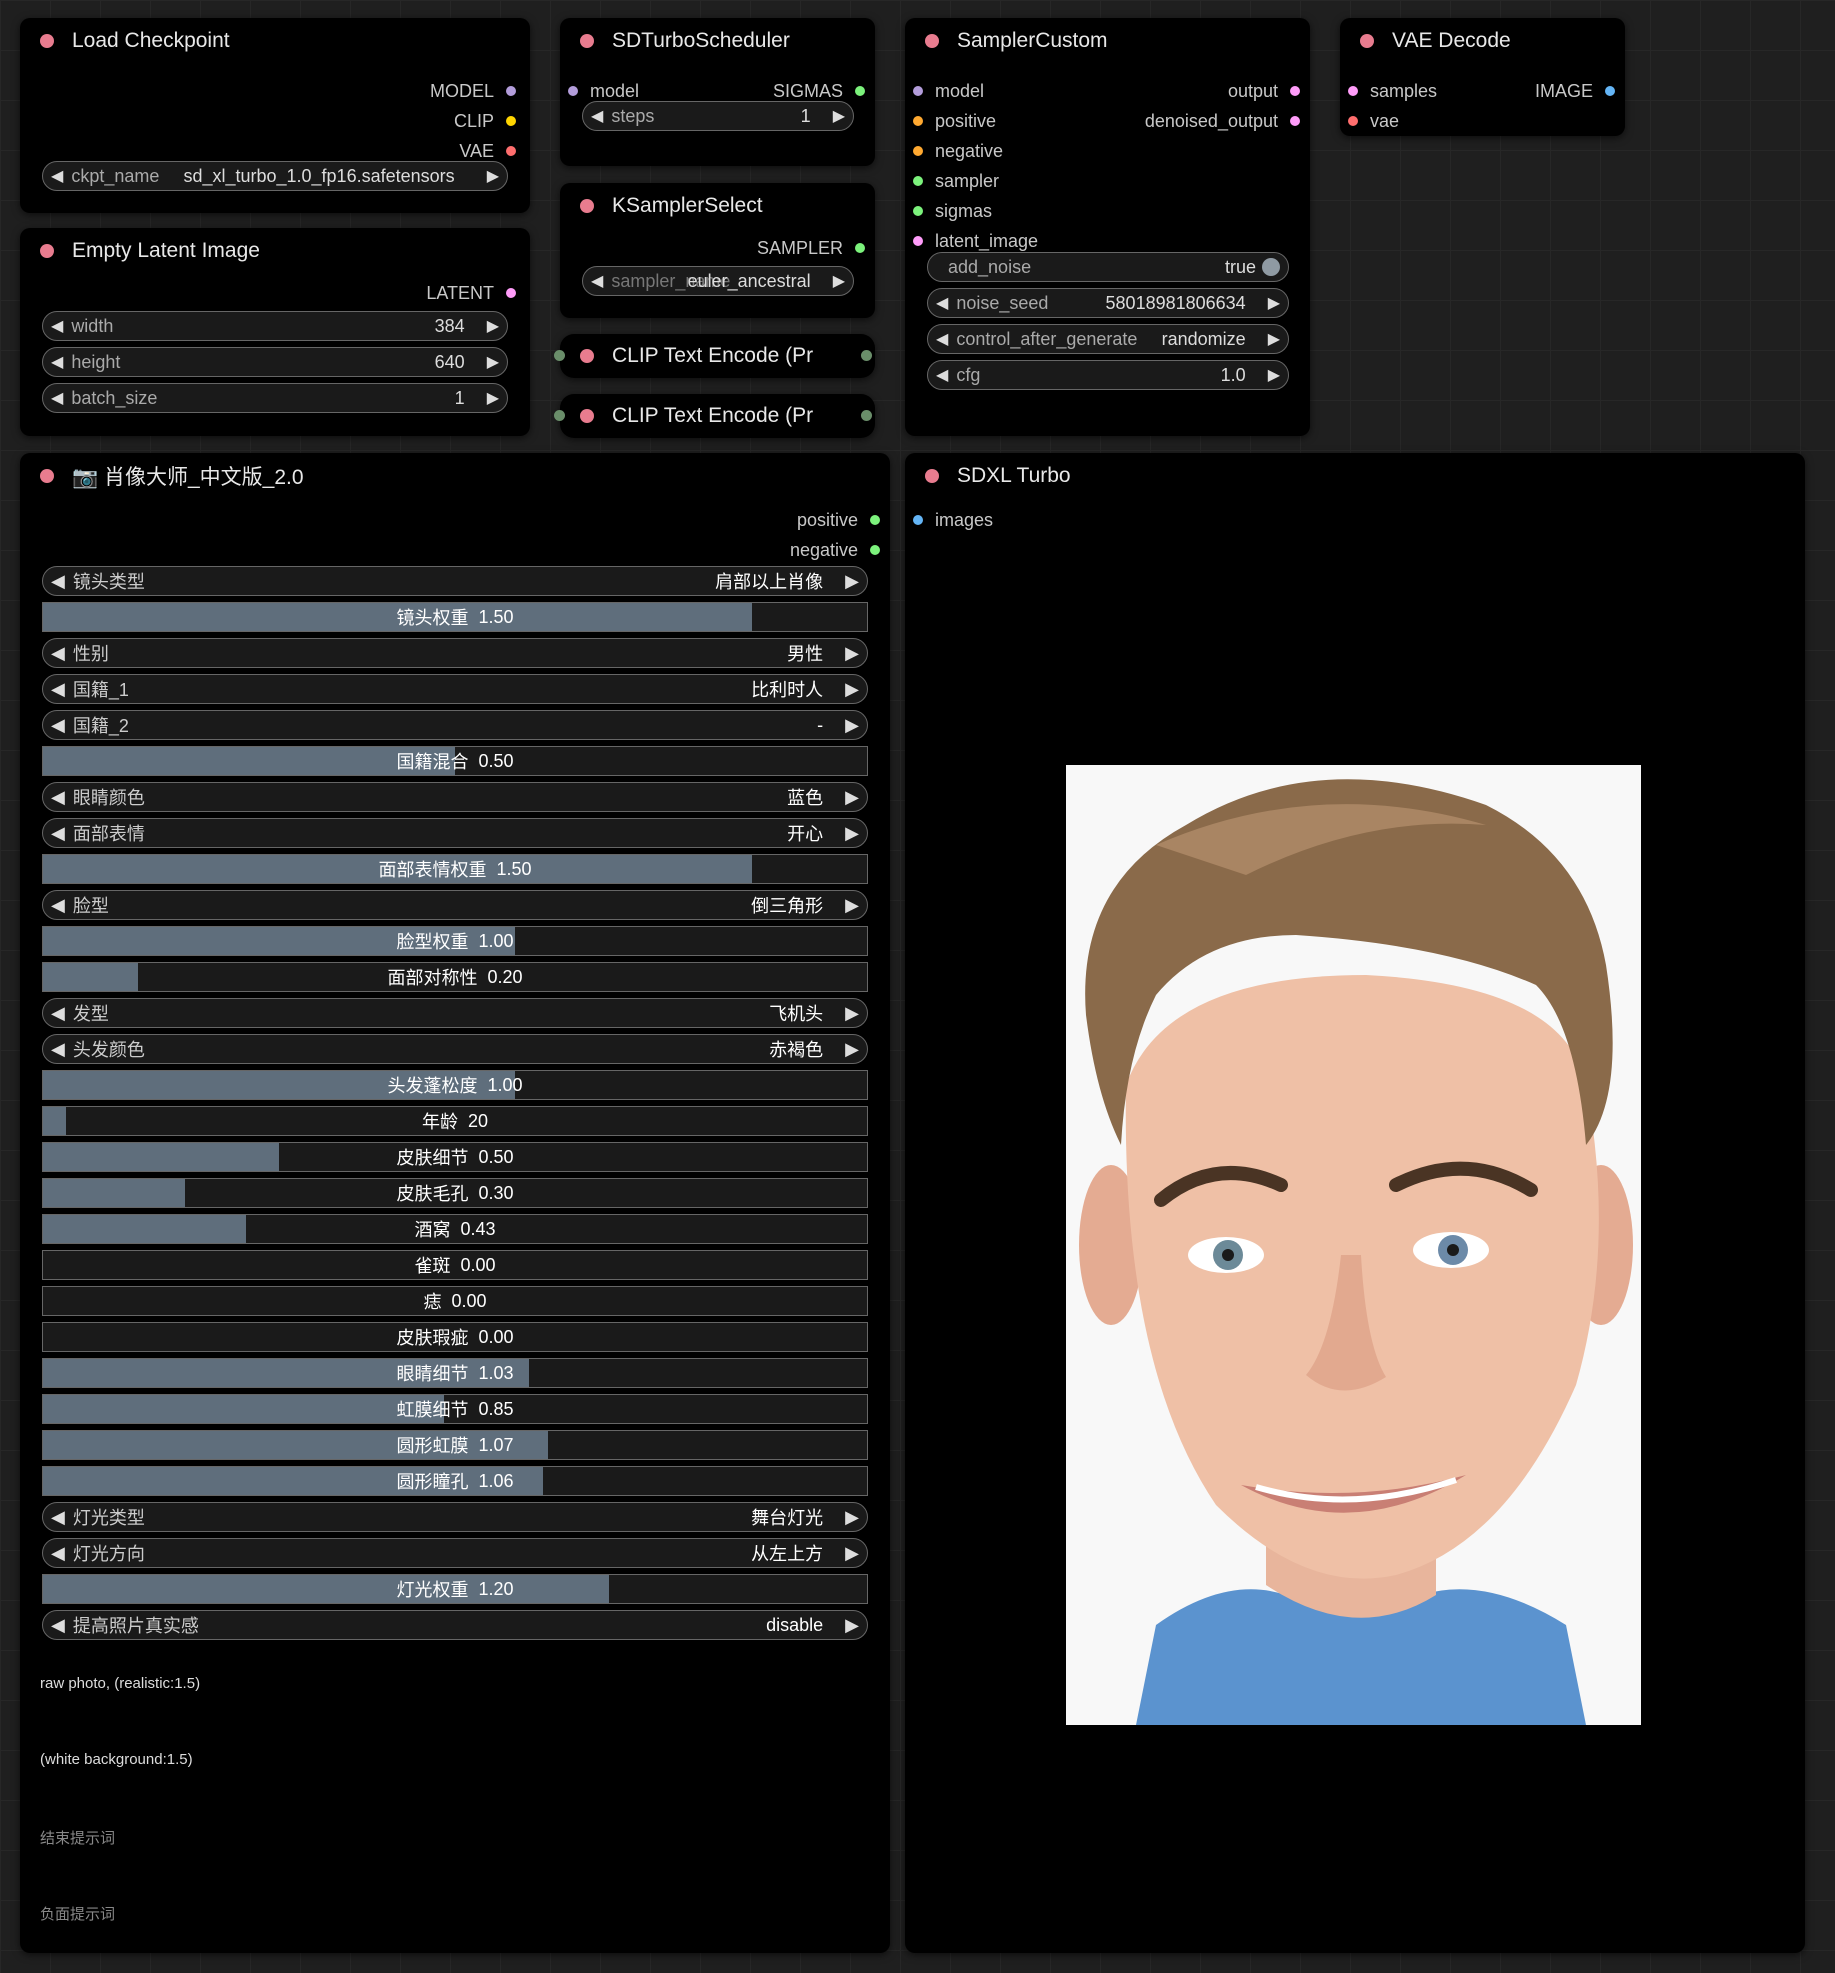  What do you see at coordinates (819, 91) in the screenshot?
I see `output-sigmas: SIGMAS` at bounding box center [819, 91].